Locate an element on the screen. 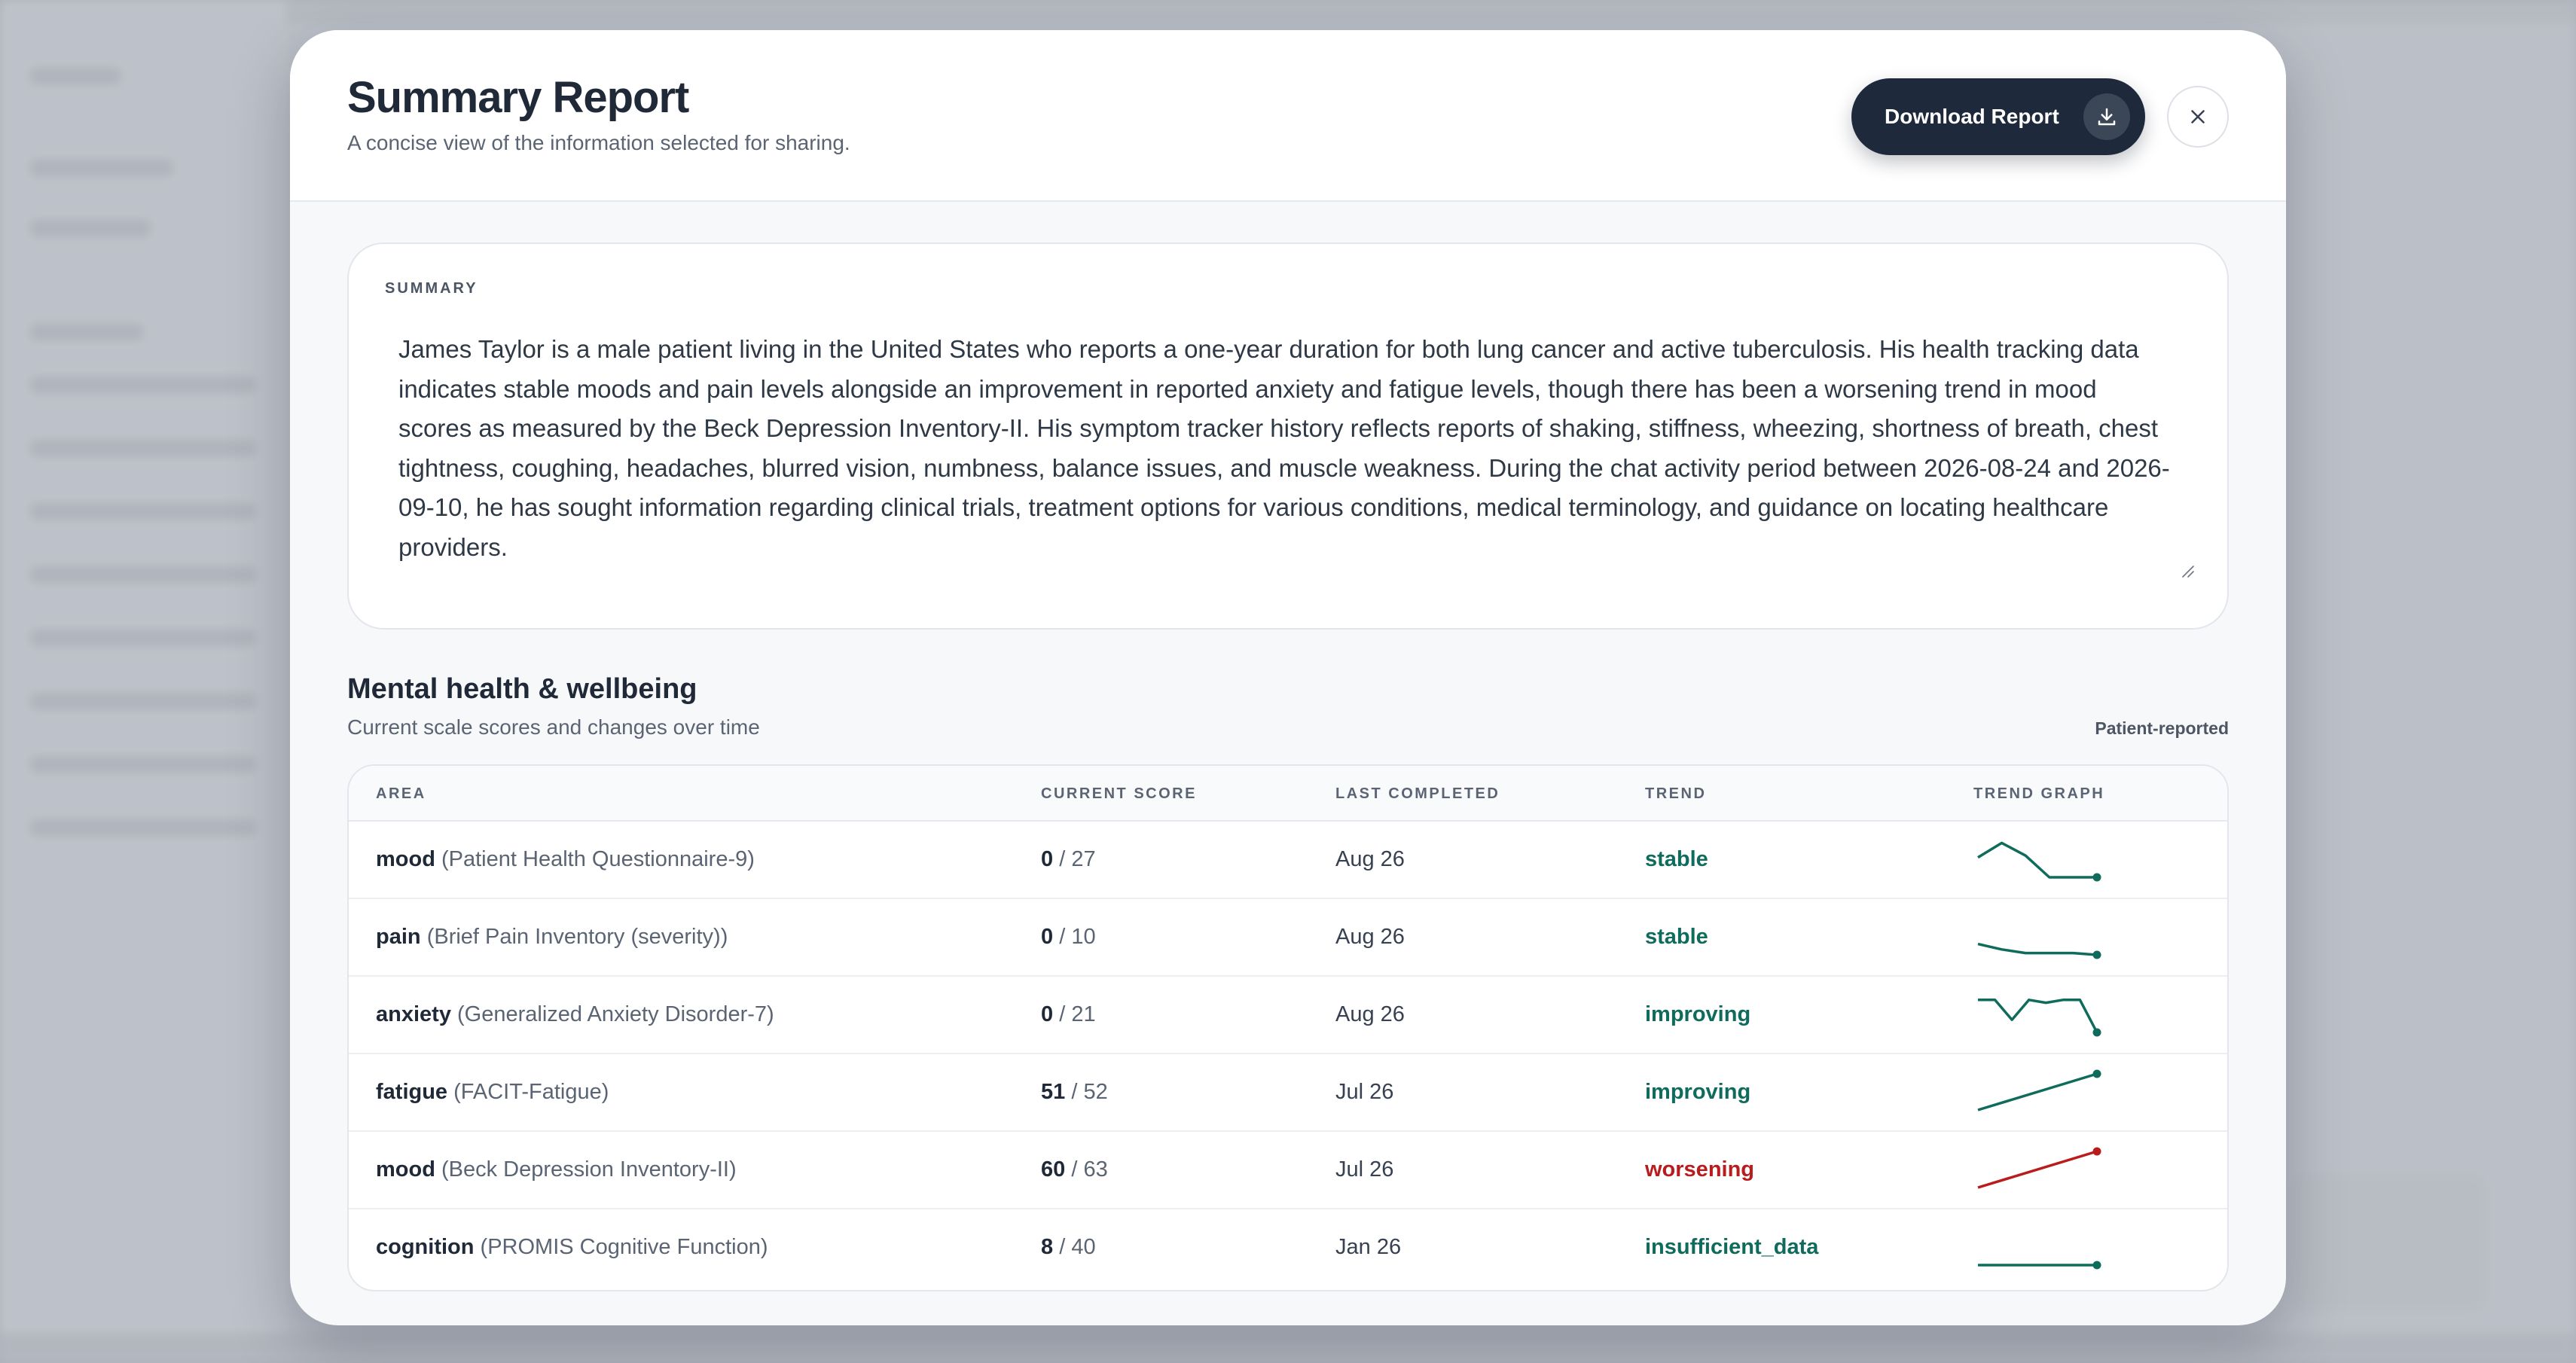 The height and width of the screenshot is (1363, 2576). score-cell: 60 / 63 is located at coordinates (1074, 1169).